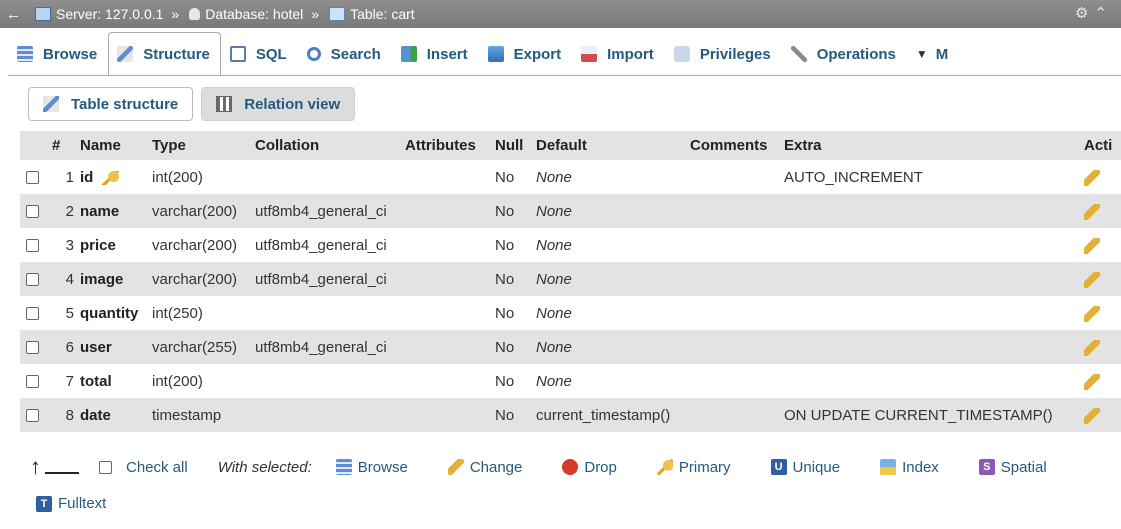  I want to click on breadcrumb-table: Table: cart, so click(382, 14).